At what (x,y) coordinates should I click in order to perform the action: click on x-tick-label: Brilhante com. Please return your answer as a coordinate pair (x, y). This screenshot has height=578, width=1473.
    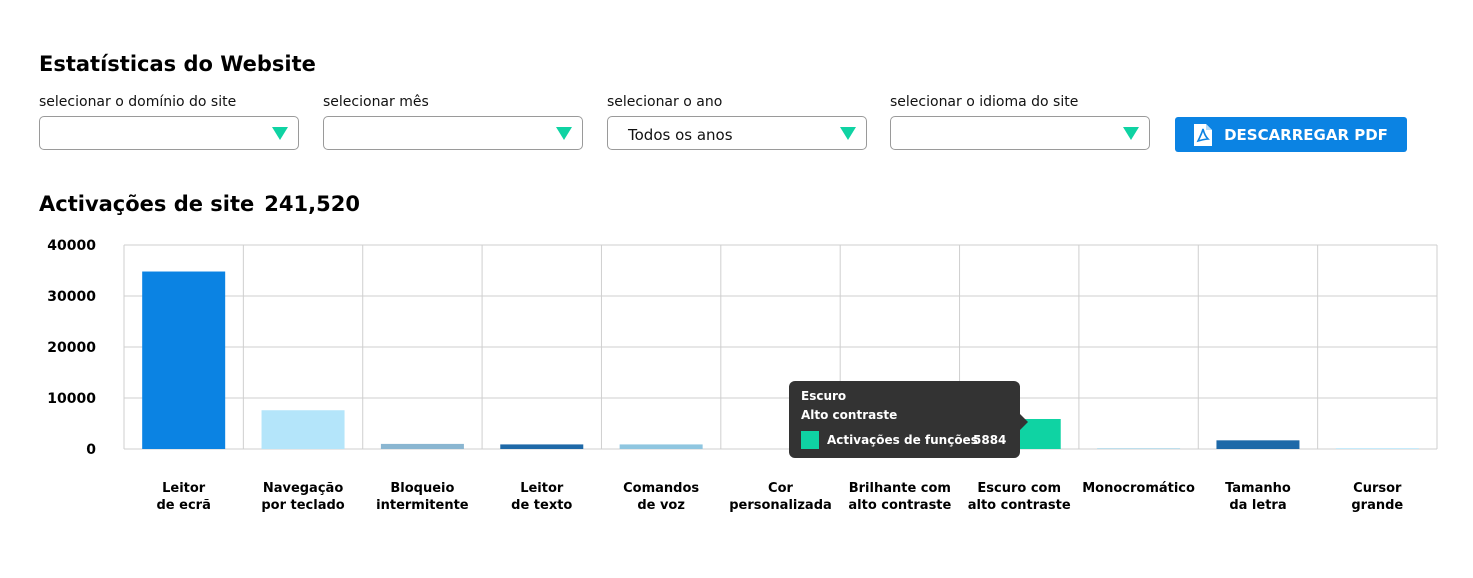
    Looking at the image, I should click on (900, 488).